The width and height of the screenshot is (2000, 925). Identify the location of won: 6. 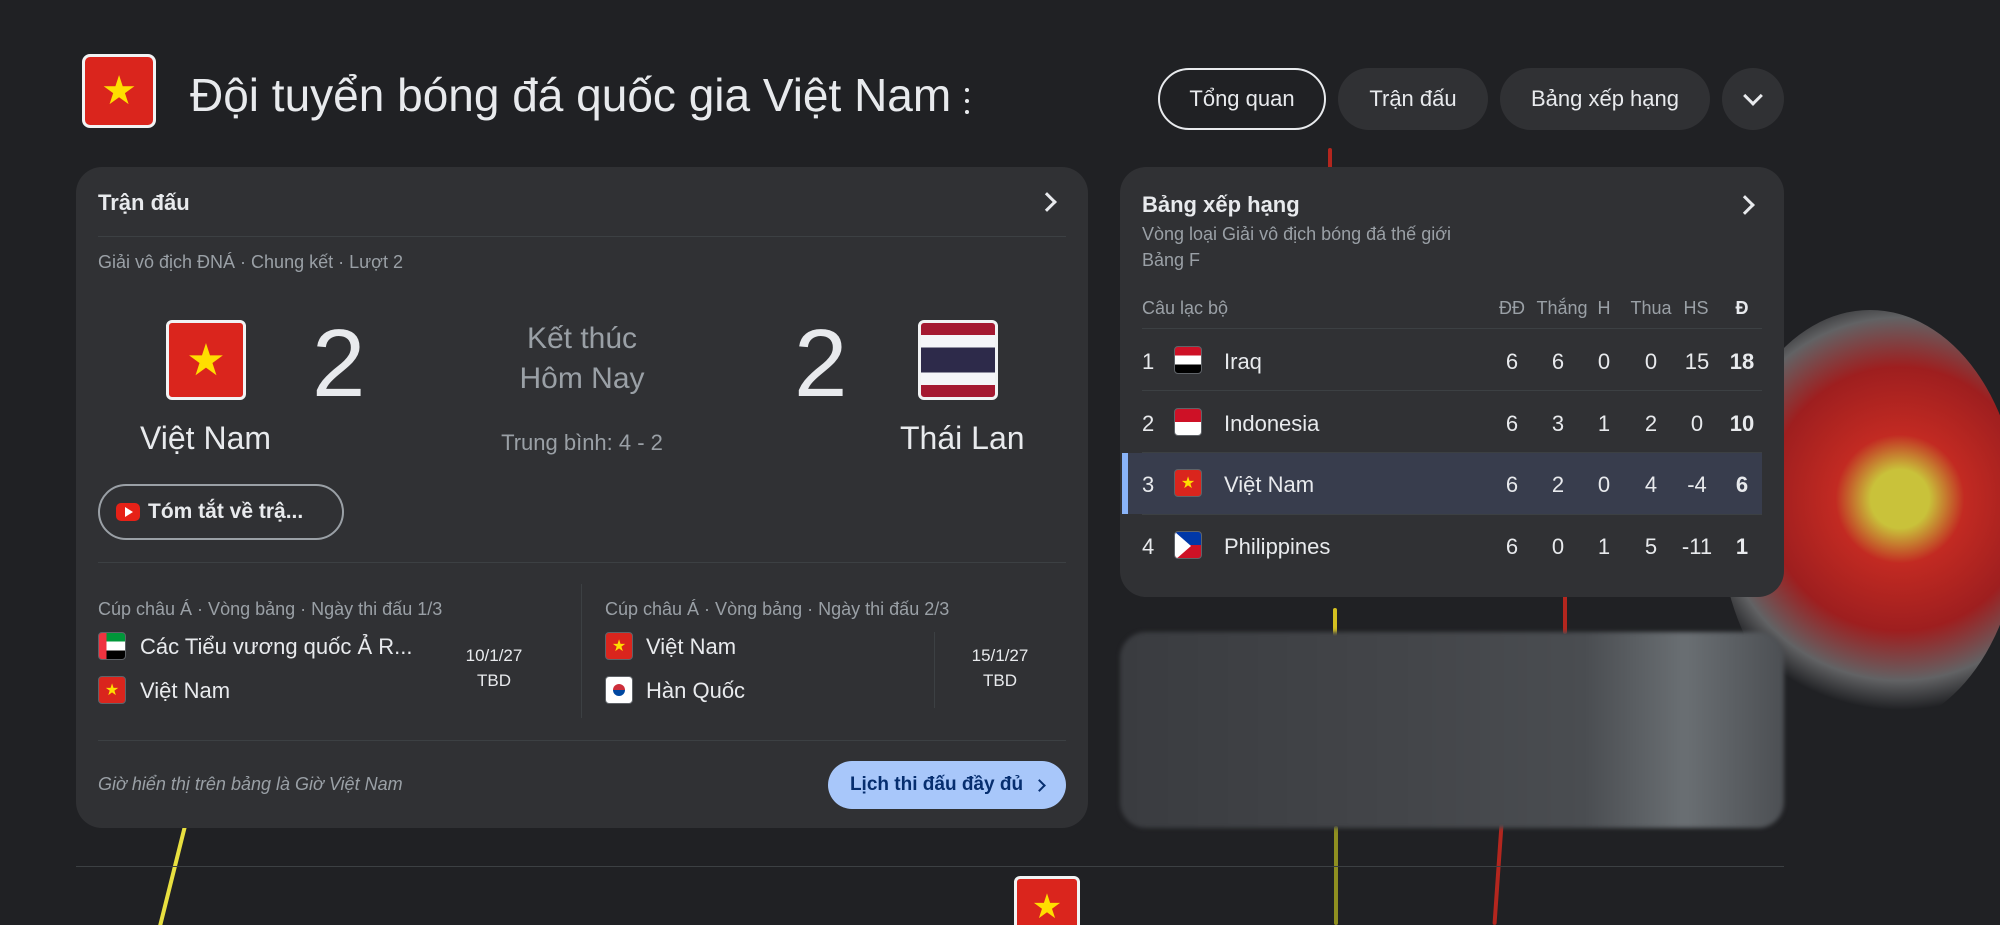
(1558, 361).